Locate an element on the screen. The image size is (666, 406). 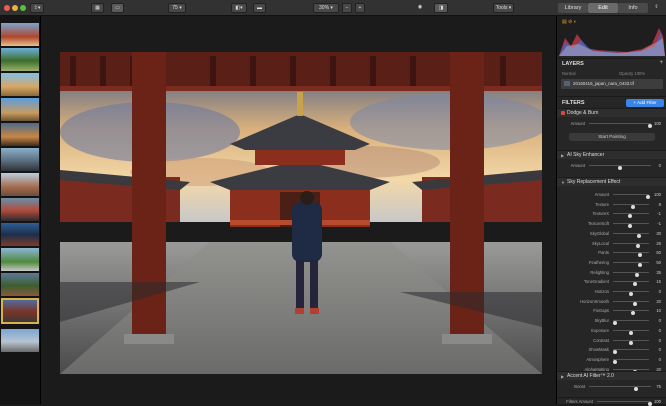
sky-slider-row: SkyGlobal 30 is located at coordinates (611, 234).